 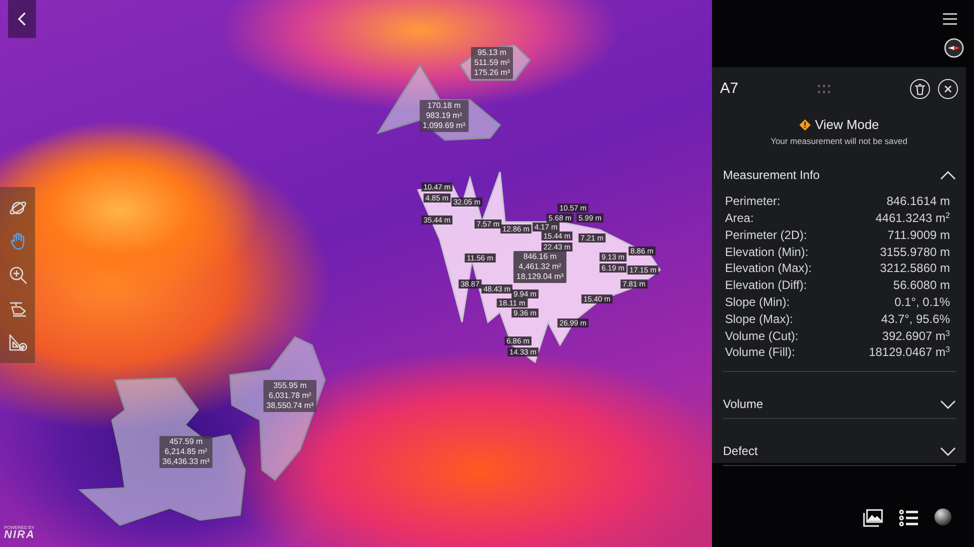 I want to click on info-label: Elevation (Min):, so click(x=766, y=252).